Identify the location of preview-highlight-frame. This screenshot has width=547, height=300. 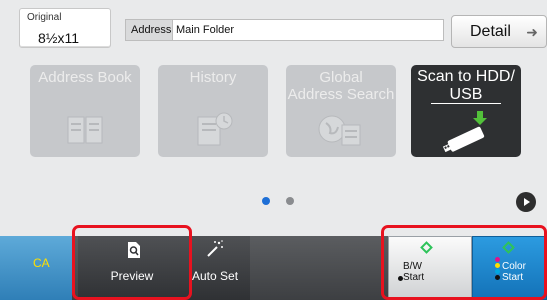
(132, 262).